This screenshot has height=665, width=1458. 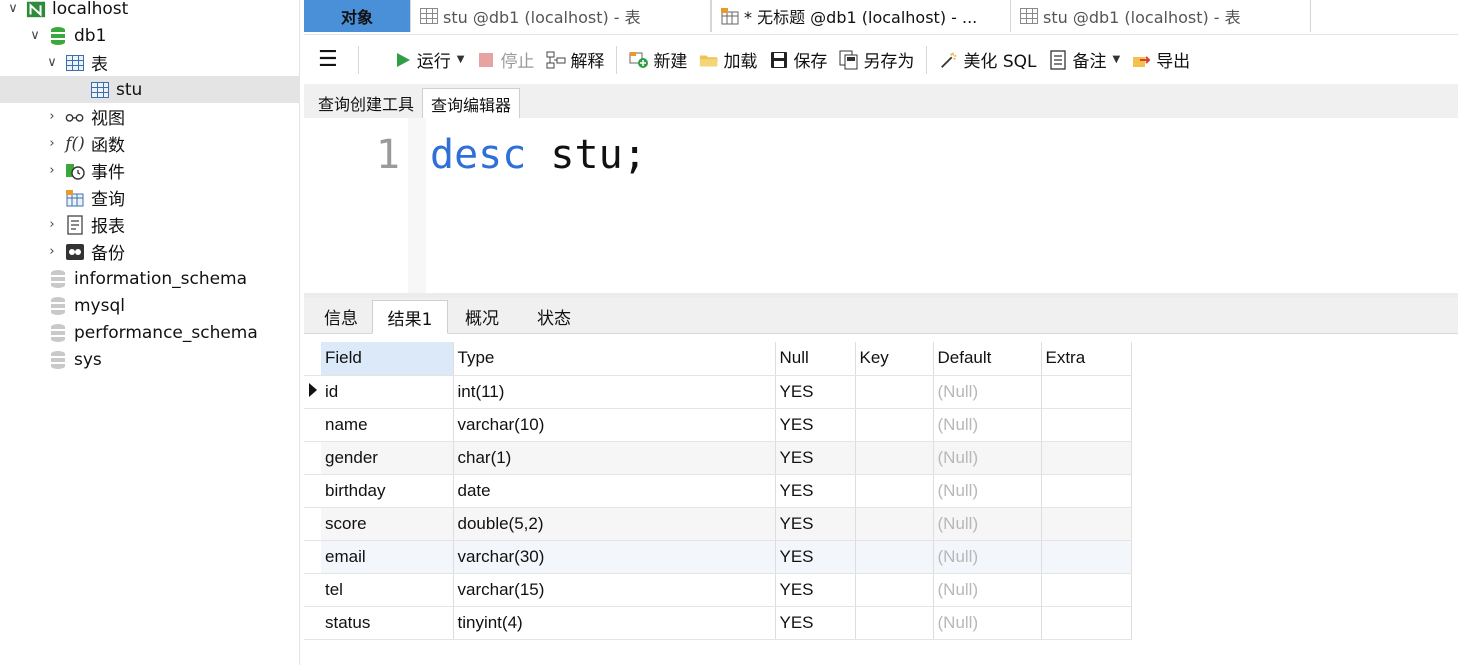 What do you see at coordinates (150, 170) in the screenshot?
I see `tree-item-events: › 事件` at bounding box center [150, 170].